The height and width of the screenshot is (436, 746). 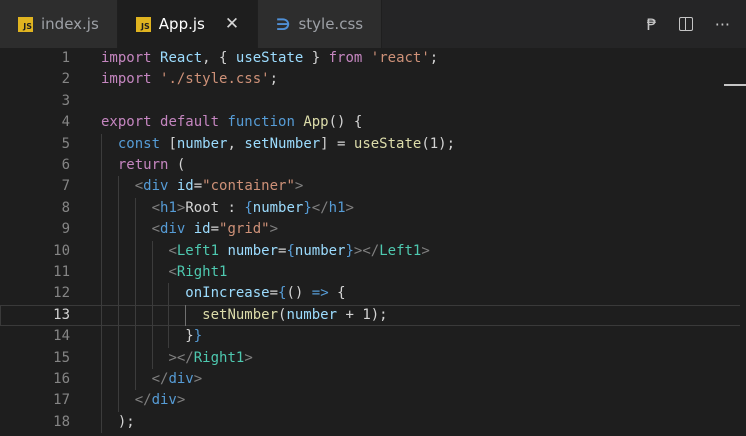 What do you see at coordinates (387, 143) in the screenshot?
I see `code-token: useState` at bounding box center [387, 143].